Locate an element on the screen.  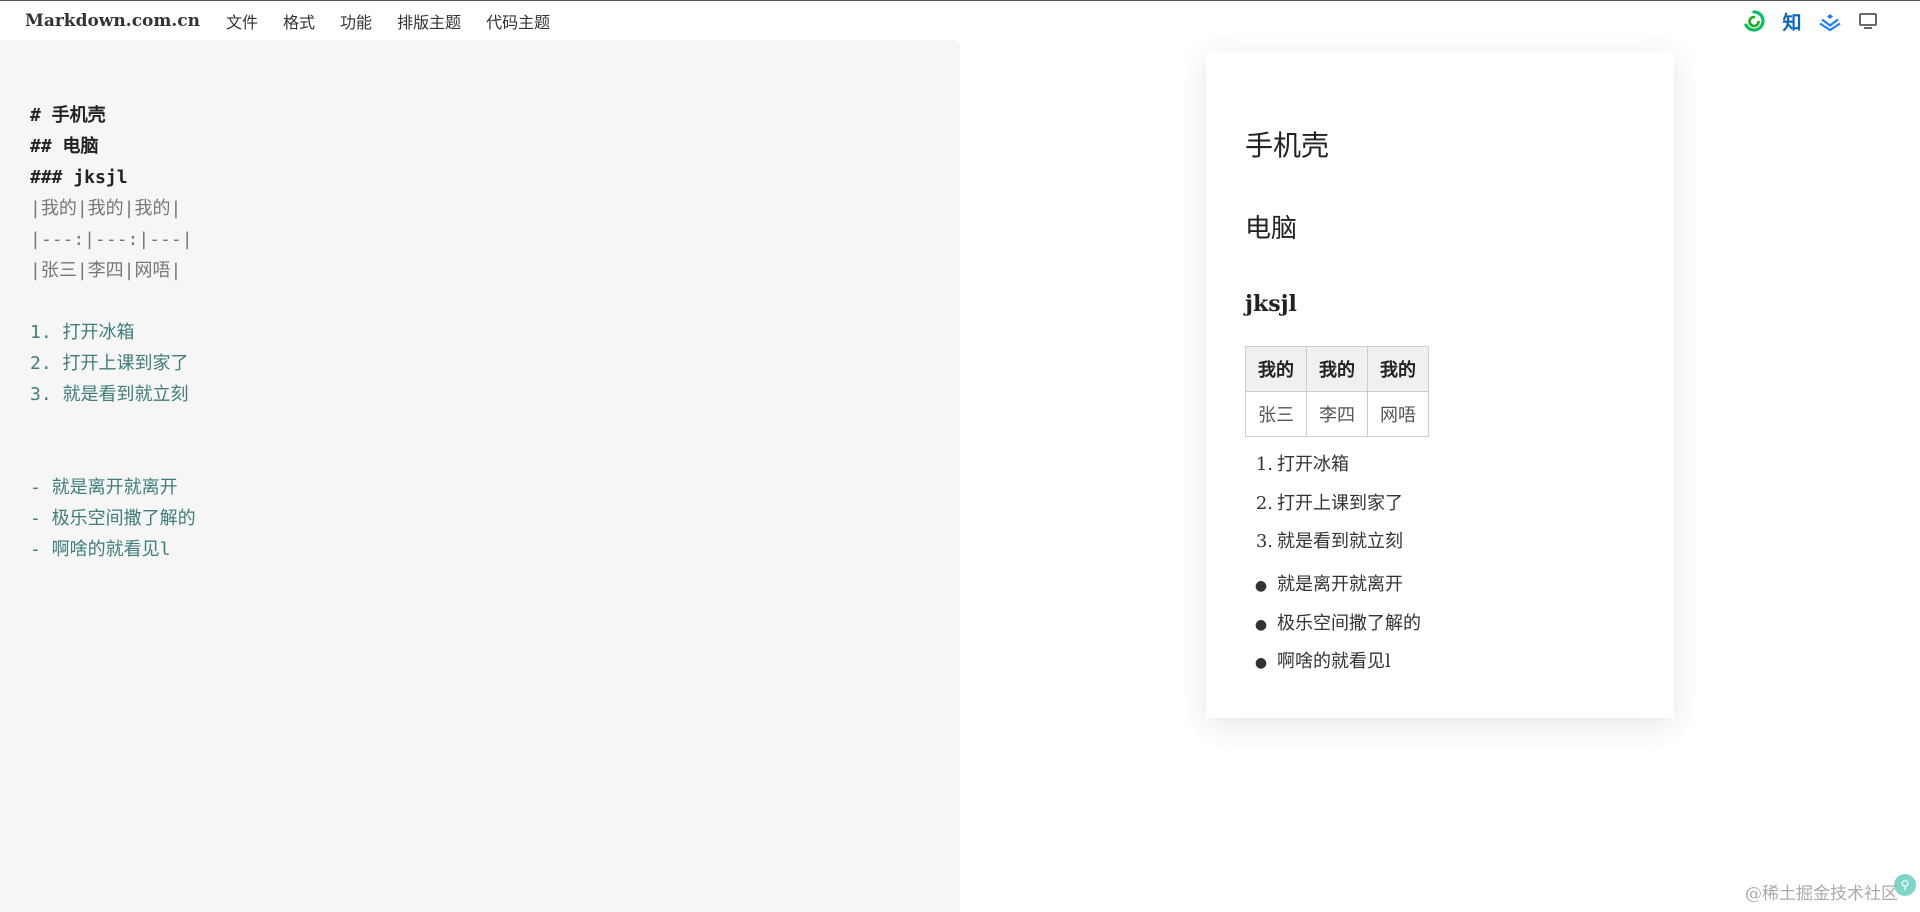
monitor-icon is located at coordinates (1868, 21).